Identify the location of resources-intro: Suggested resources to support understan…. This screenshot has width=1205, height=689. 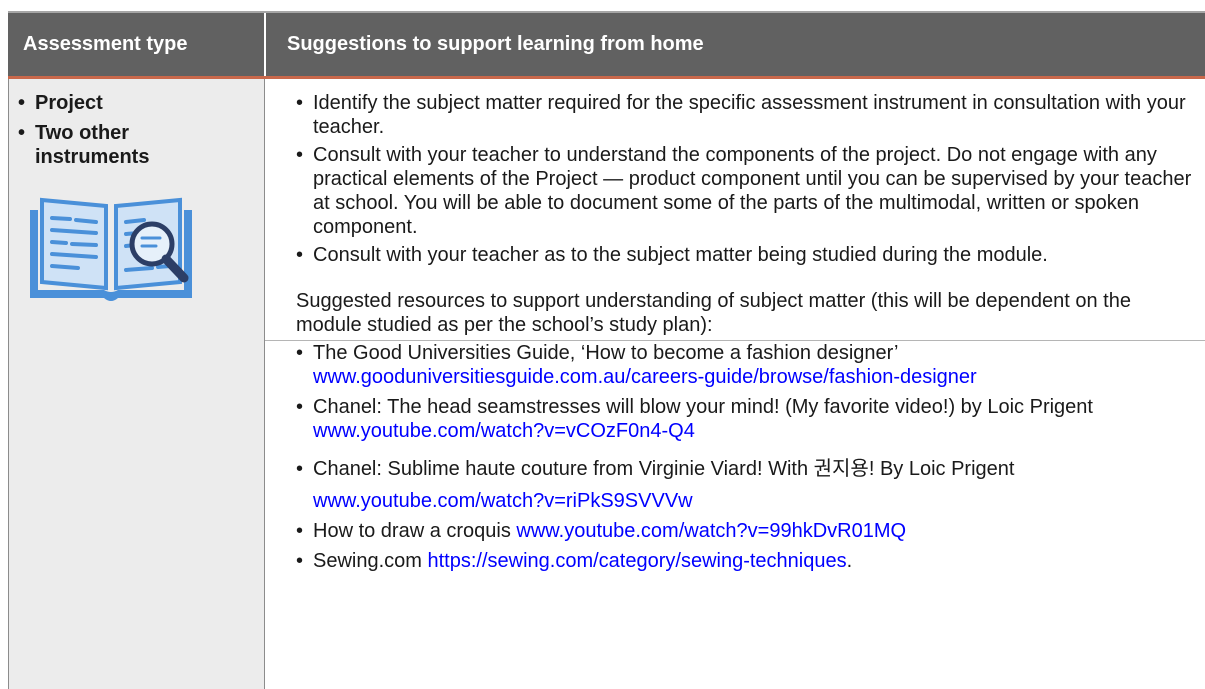
(713, 313).